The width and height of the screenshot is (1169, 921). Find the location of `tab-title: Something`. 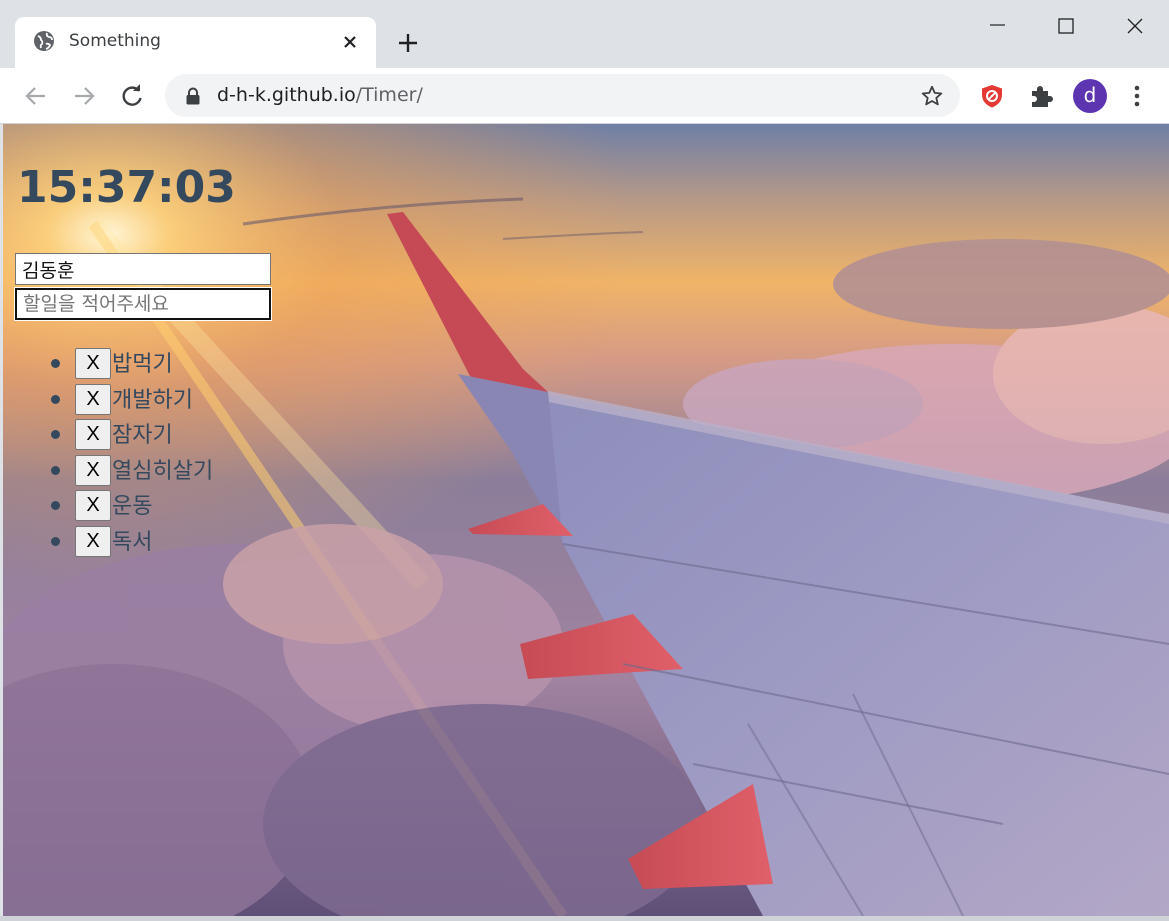

tab-title: Something is located at coordinates (115, 41).